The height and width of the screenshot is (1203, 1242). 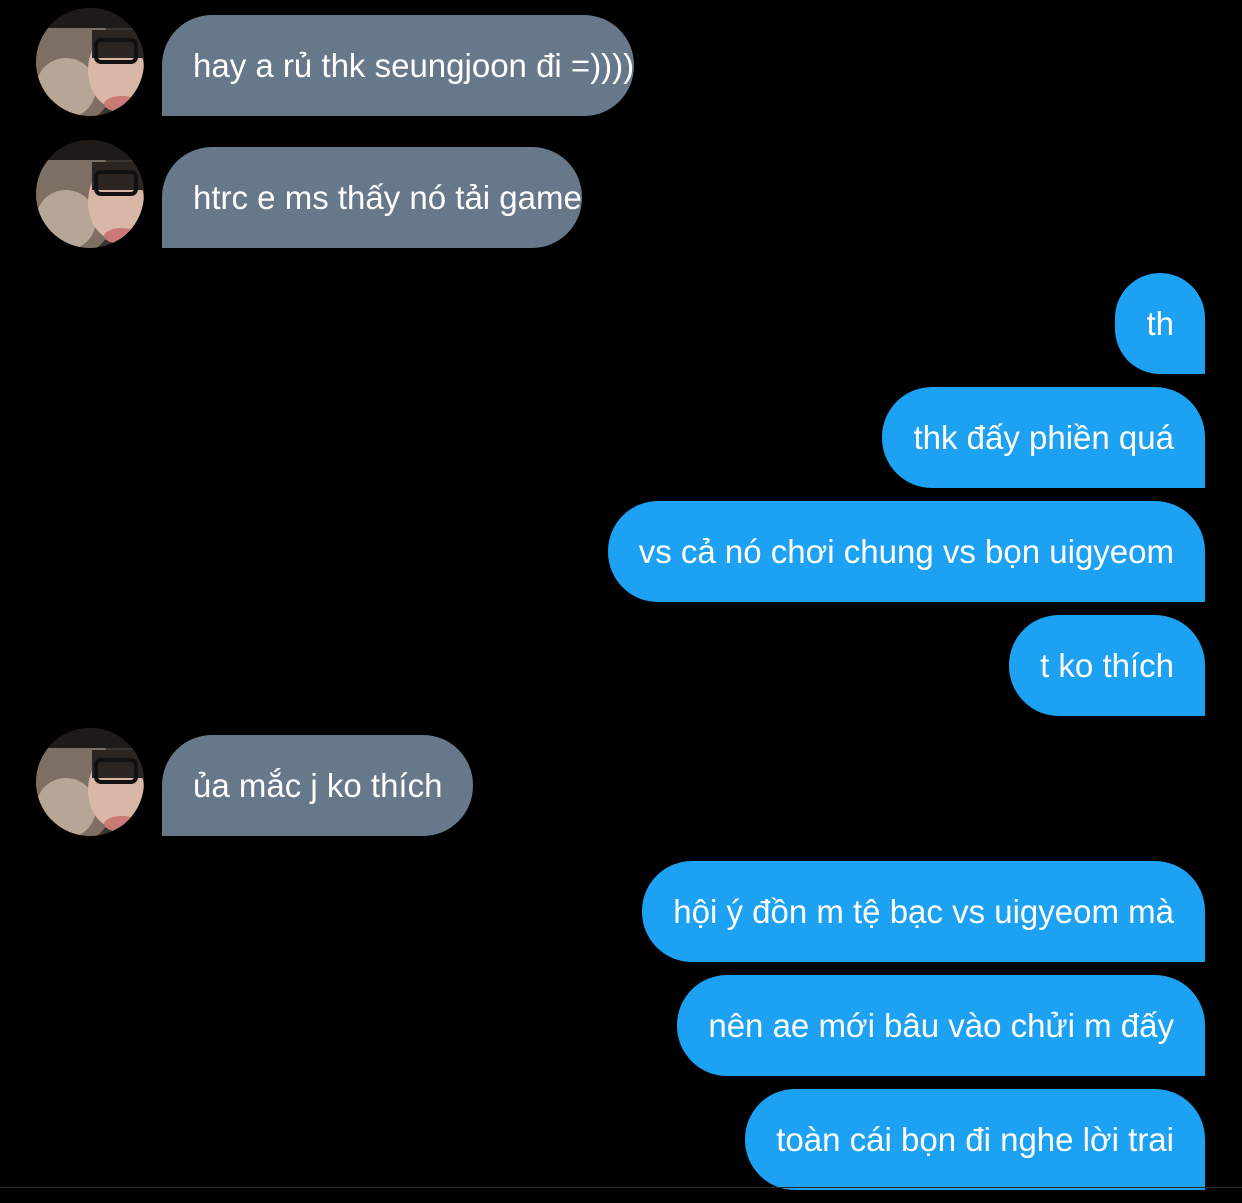 I want to click on message-text: t ko thích, so click(x=1107, y=665).